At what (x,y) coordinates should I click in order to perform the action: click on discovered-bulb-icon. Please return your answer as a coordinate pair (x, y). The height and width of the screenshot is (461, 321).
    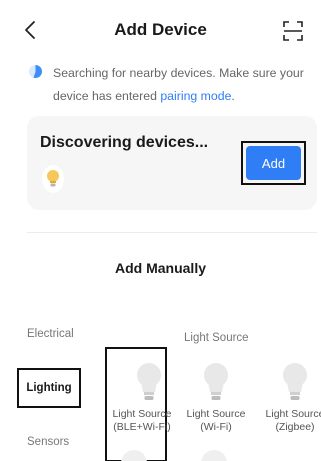
    Looking at the image, I should click on (53, 179).